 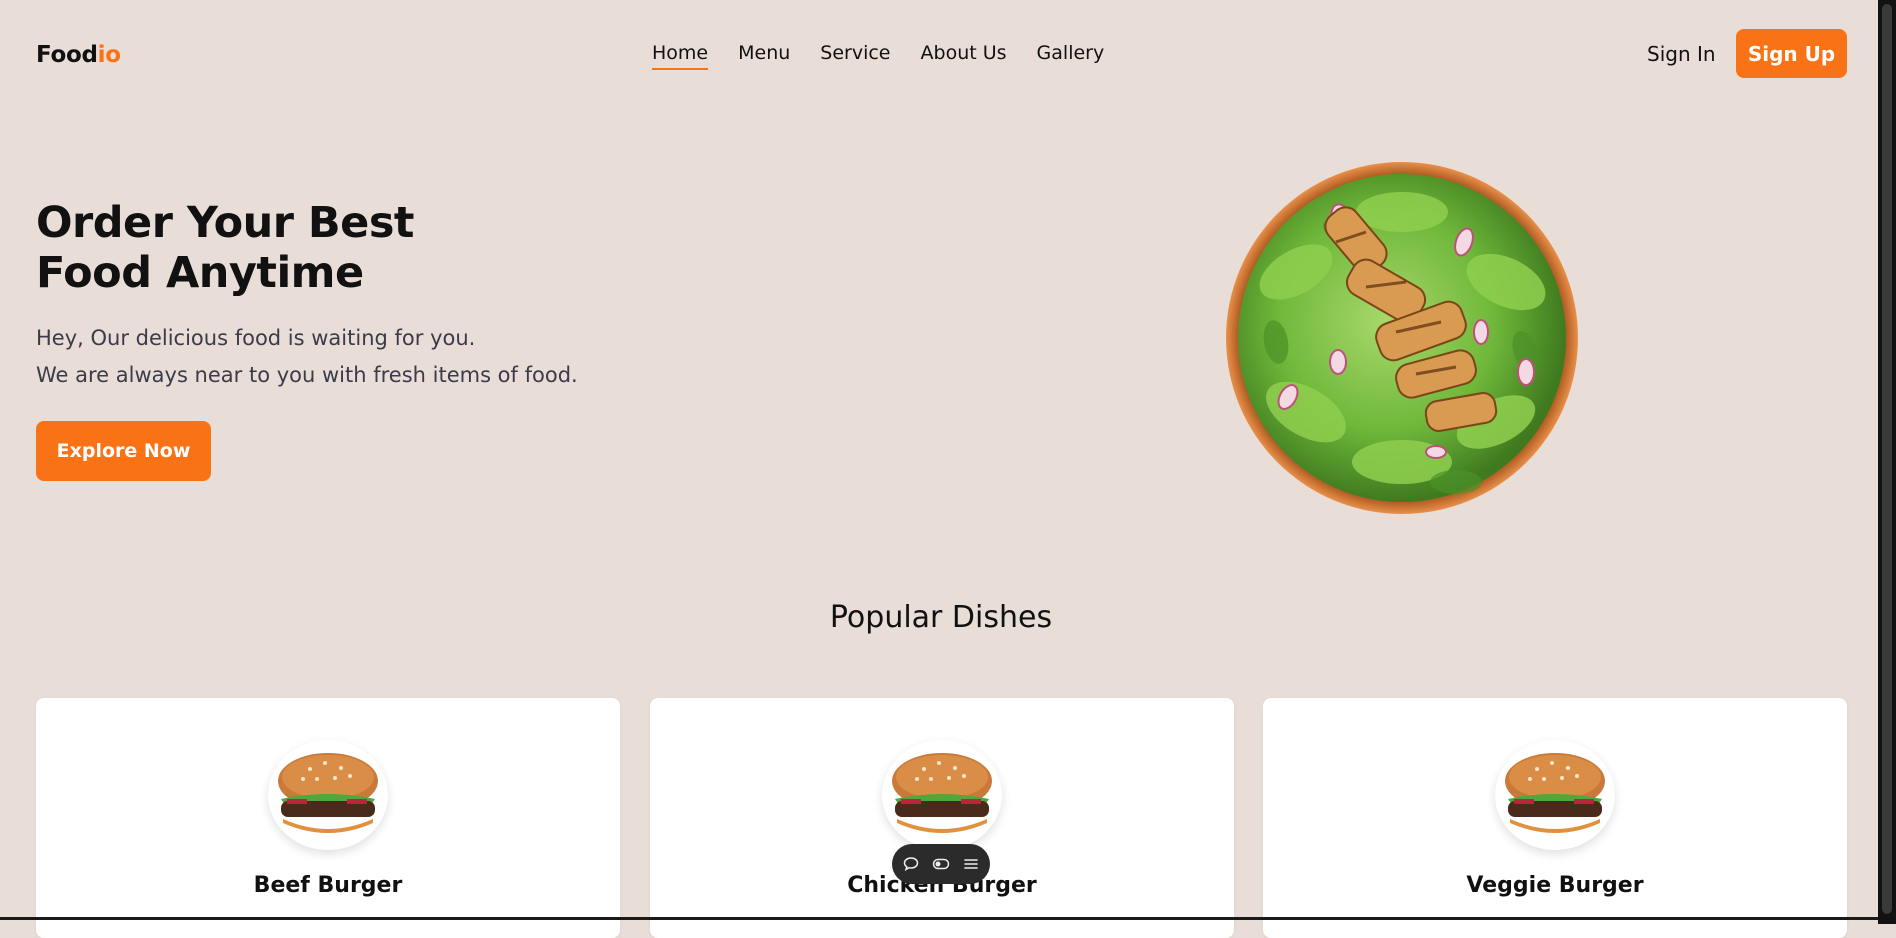 I want to click on logo-accent: io, so click(x=109, y=55).